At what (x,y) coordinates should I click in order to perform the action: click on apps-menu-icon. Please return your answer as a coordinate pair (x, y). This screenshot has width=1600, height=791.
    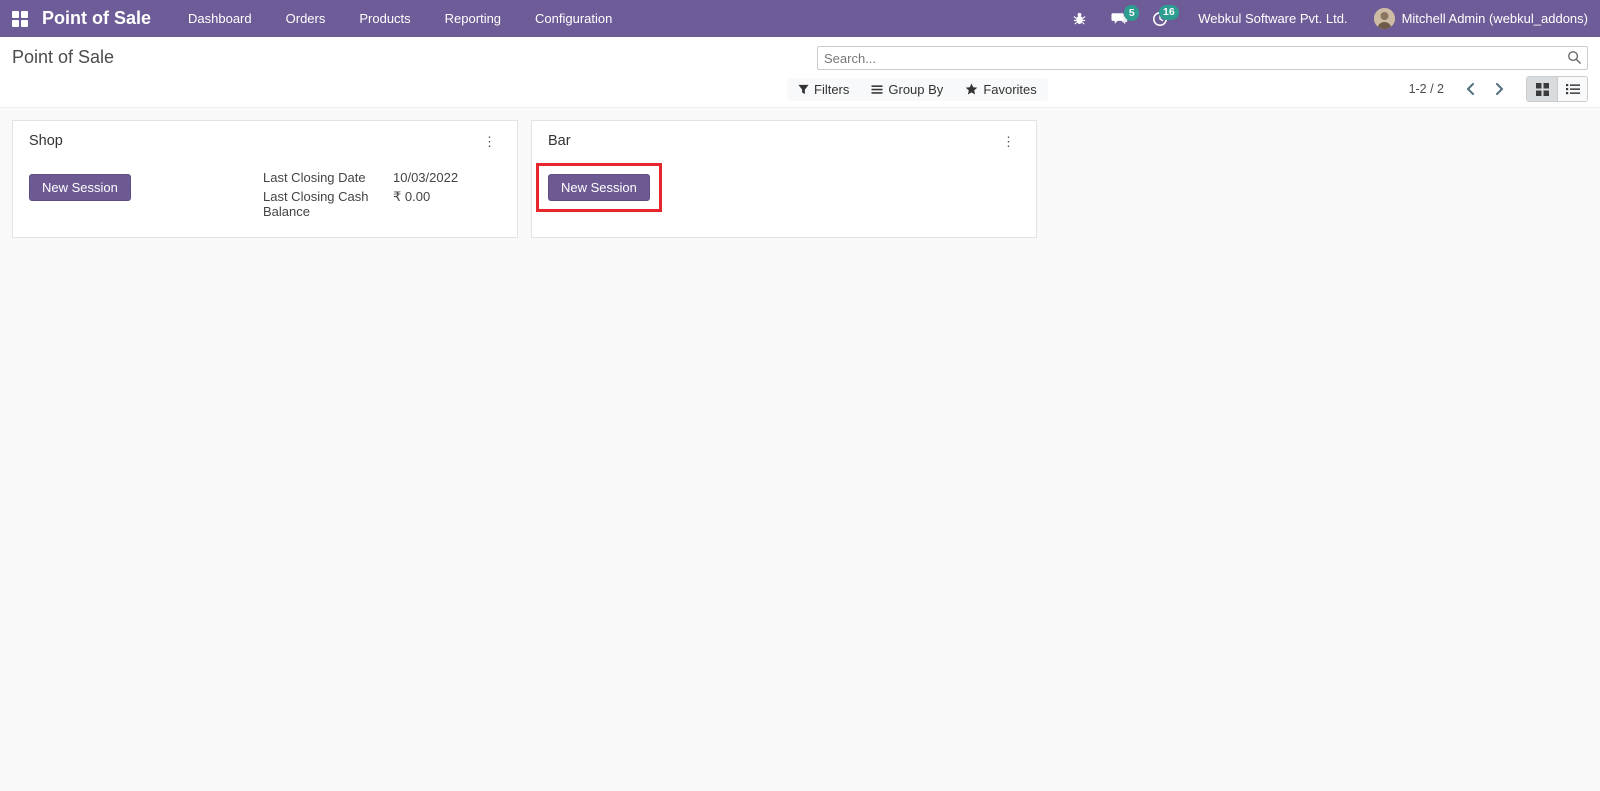
    Looking at the image, I should click on (20, 18).